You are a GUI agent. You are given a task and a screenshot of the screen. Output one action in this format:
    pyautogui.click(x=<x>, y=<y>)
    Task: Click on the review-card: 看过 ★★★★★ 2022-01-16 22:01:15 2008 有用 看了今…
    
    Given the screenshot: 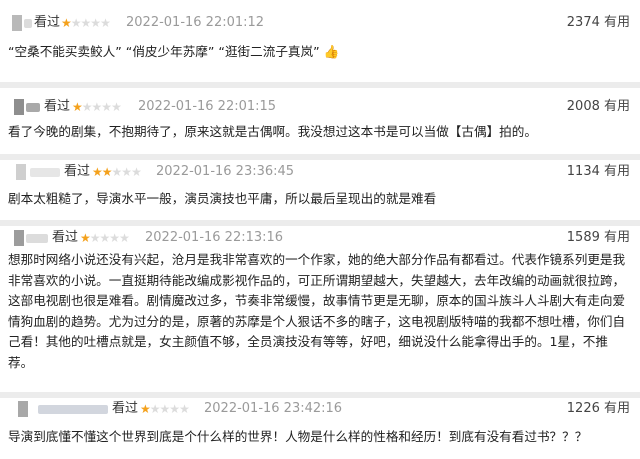 What is the action you would take?
    pyautogui.click(x=320, y=121)
    